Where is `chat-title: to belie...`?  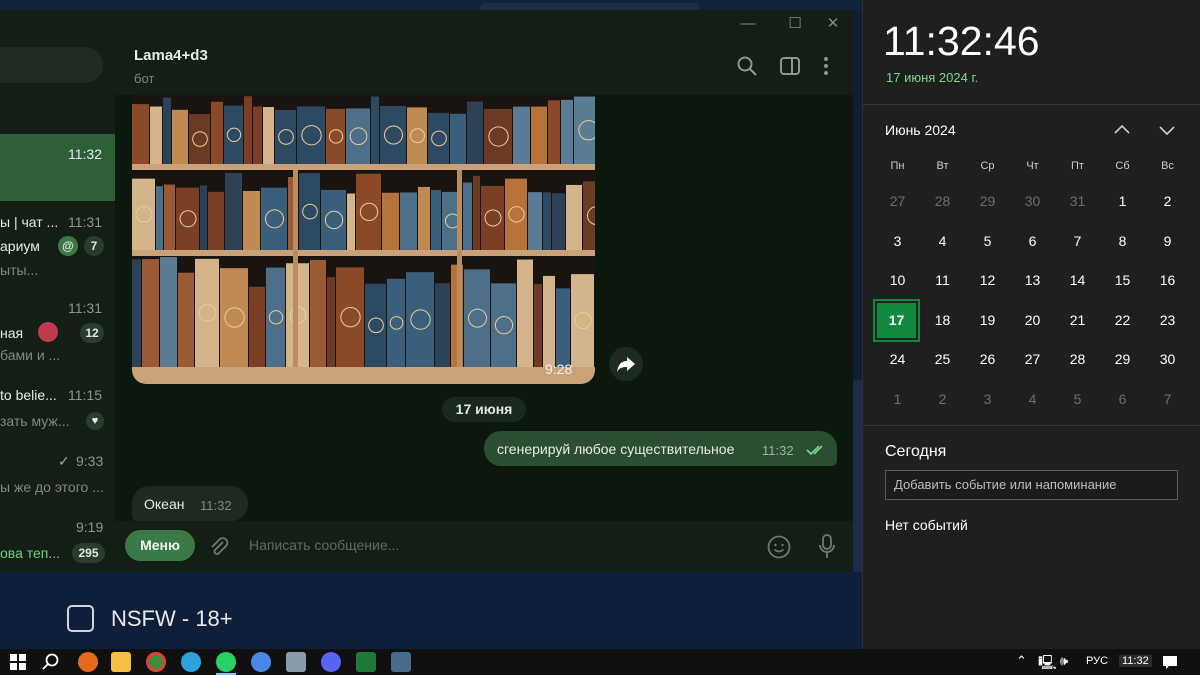
chat-title: to belie... is located at coordinates (28, 395).